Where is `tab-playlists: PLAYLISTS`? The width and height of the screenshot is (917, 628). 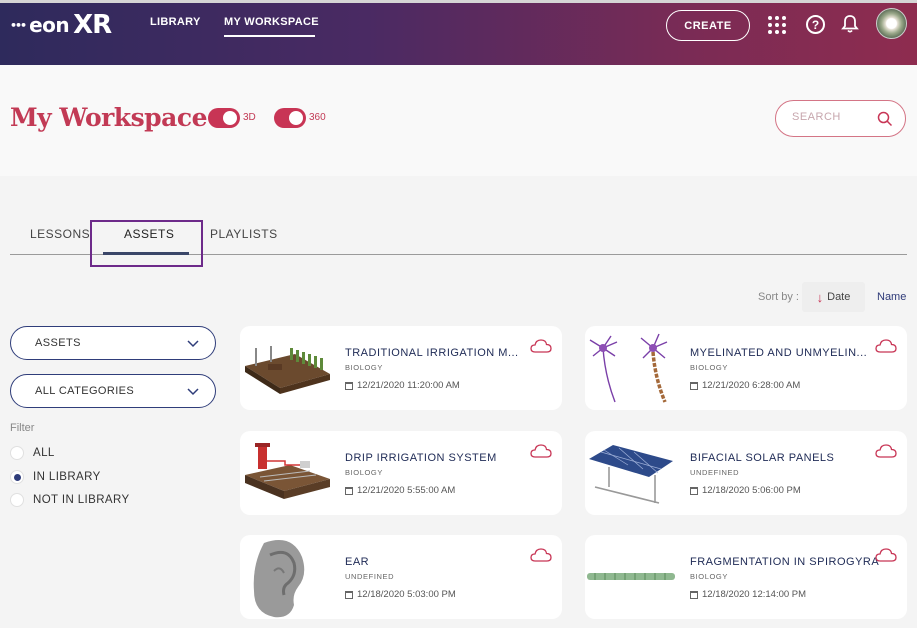
tab-playlists: PLAYLISTS is located at coordinates (244, 234).